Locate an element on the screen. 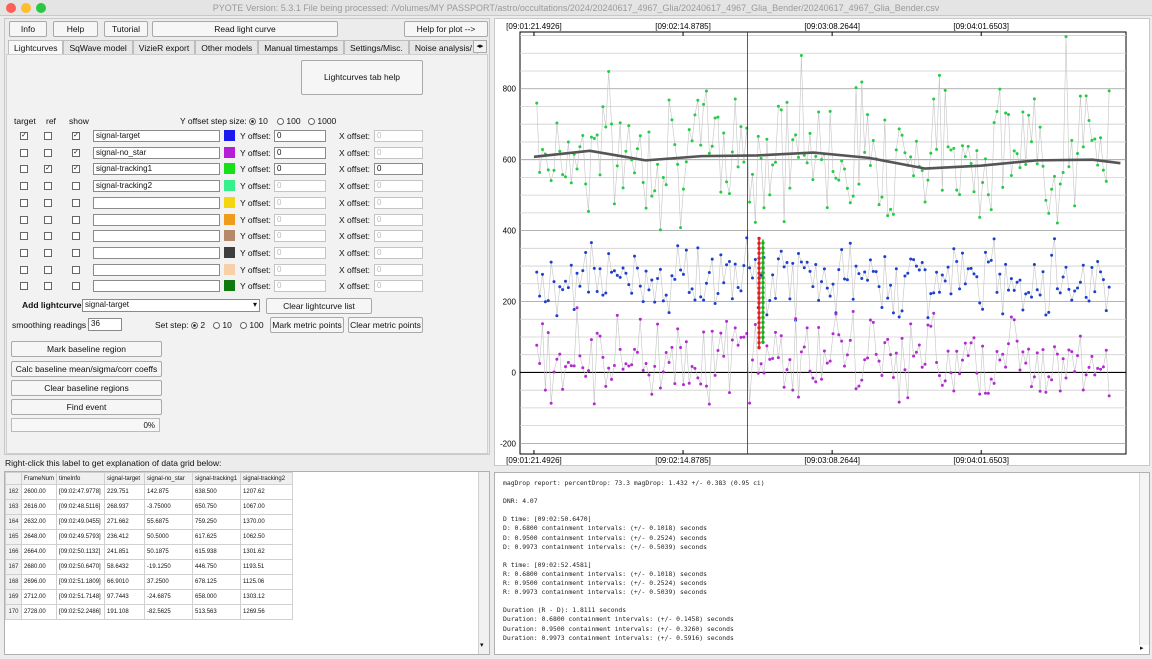 This screenshot has height=659, width=1152. zoom-window-icon is located at coordinates (41, 8).